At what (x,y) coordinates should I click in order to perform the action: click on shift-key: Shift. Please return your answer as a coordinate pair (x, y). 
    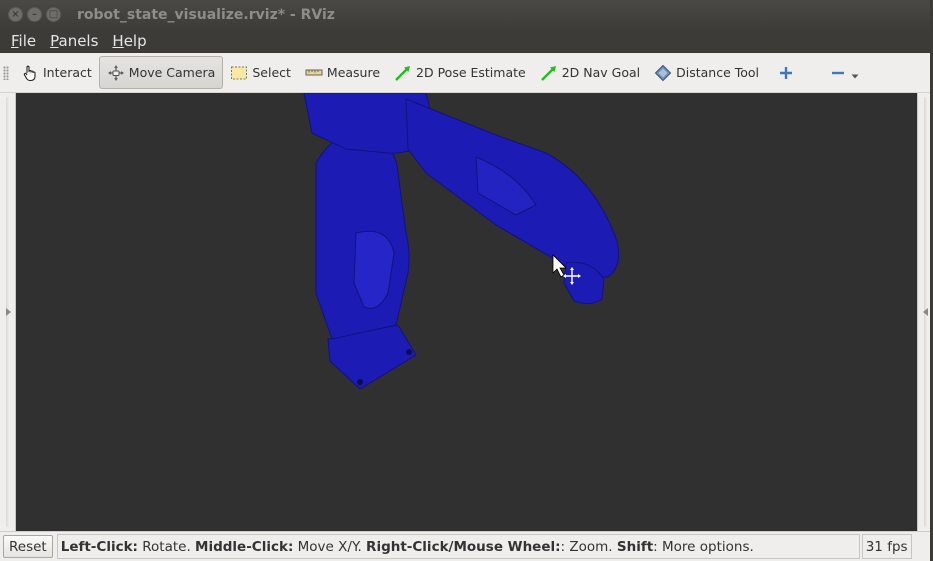
    Looking at the image, I should click on (635, 546).